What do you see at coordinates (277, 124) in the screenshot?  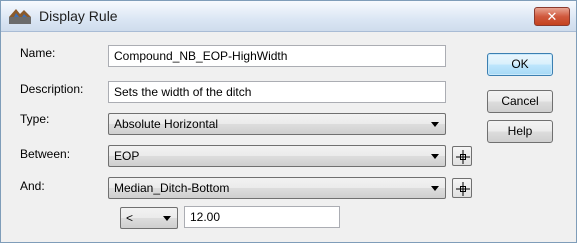 I see `type-select: Absolute Horizontal` at bounding box center [277, 124].